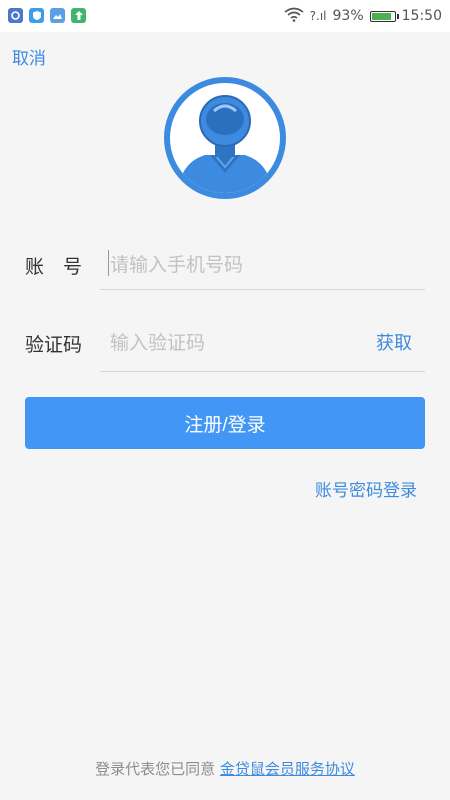  Describe the element at coordinates (225, 423) in the screenshot. I see `register-login-button: 注册/登录` at that location.